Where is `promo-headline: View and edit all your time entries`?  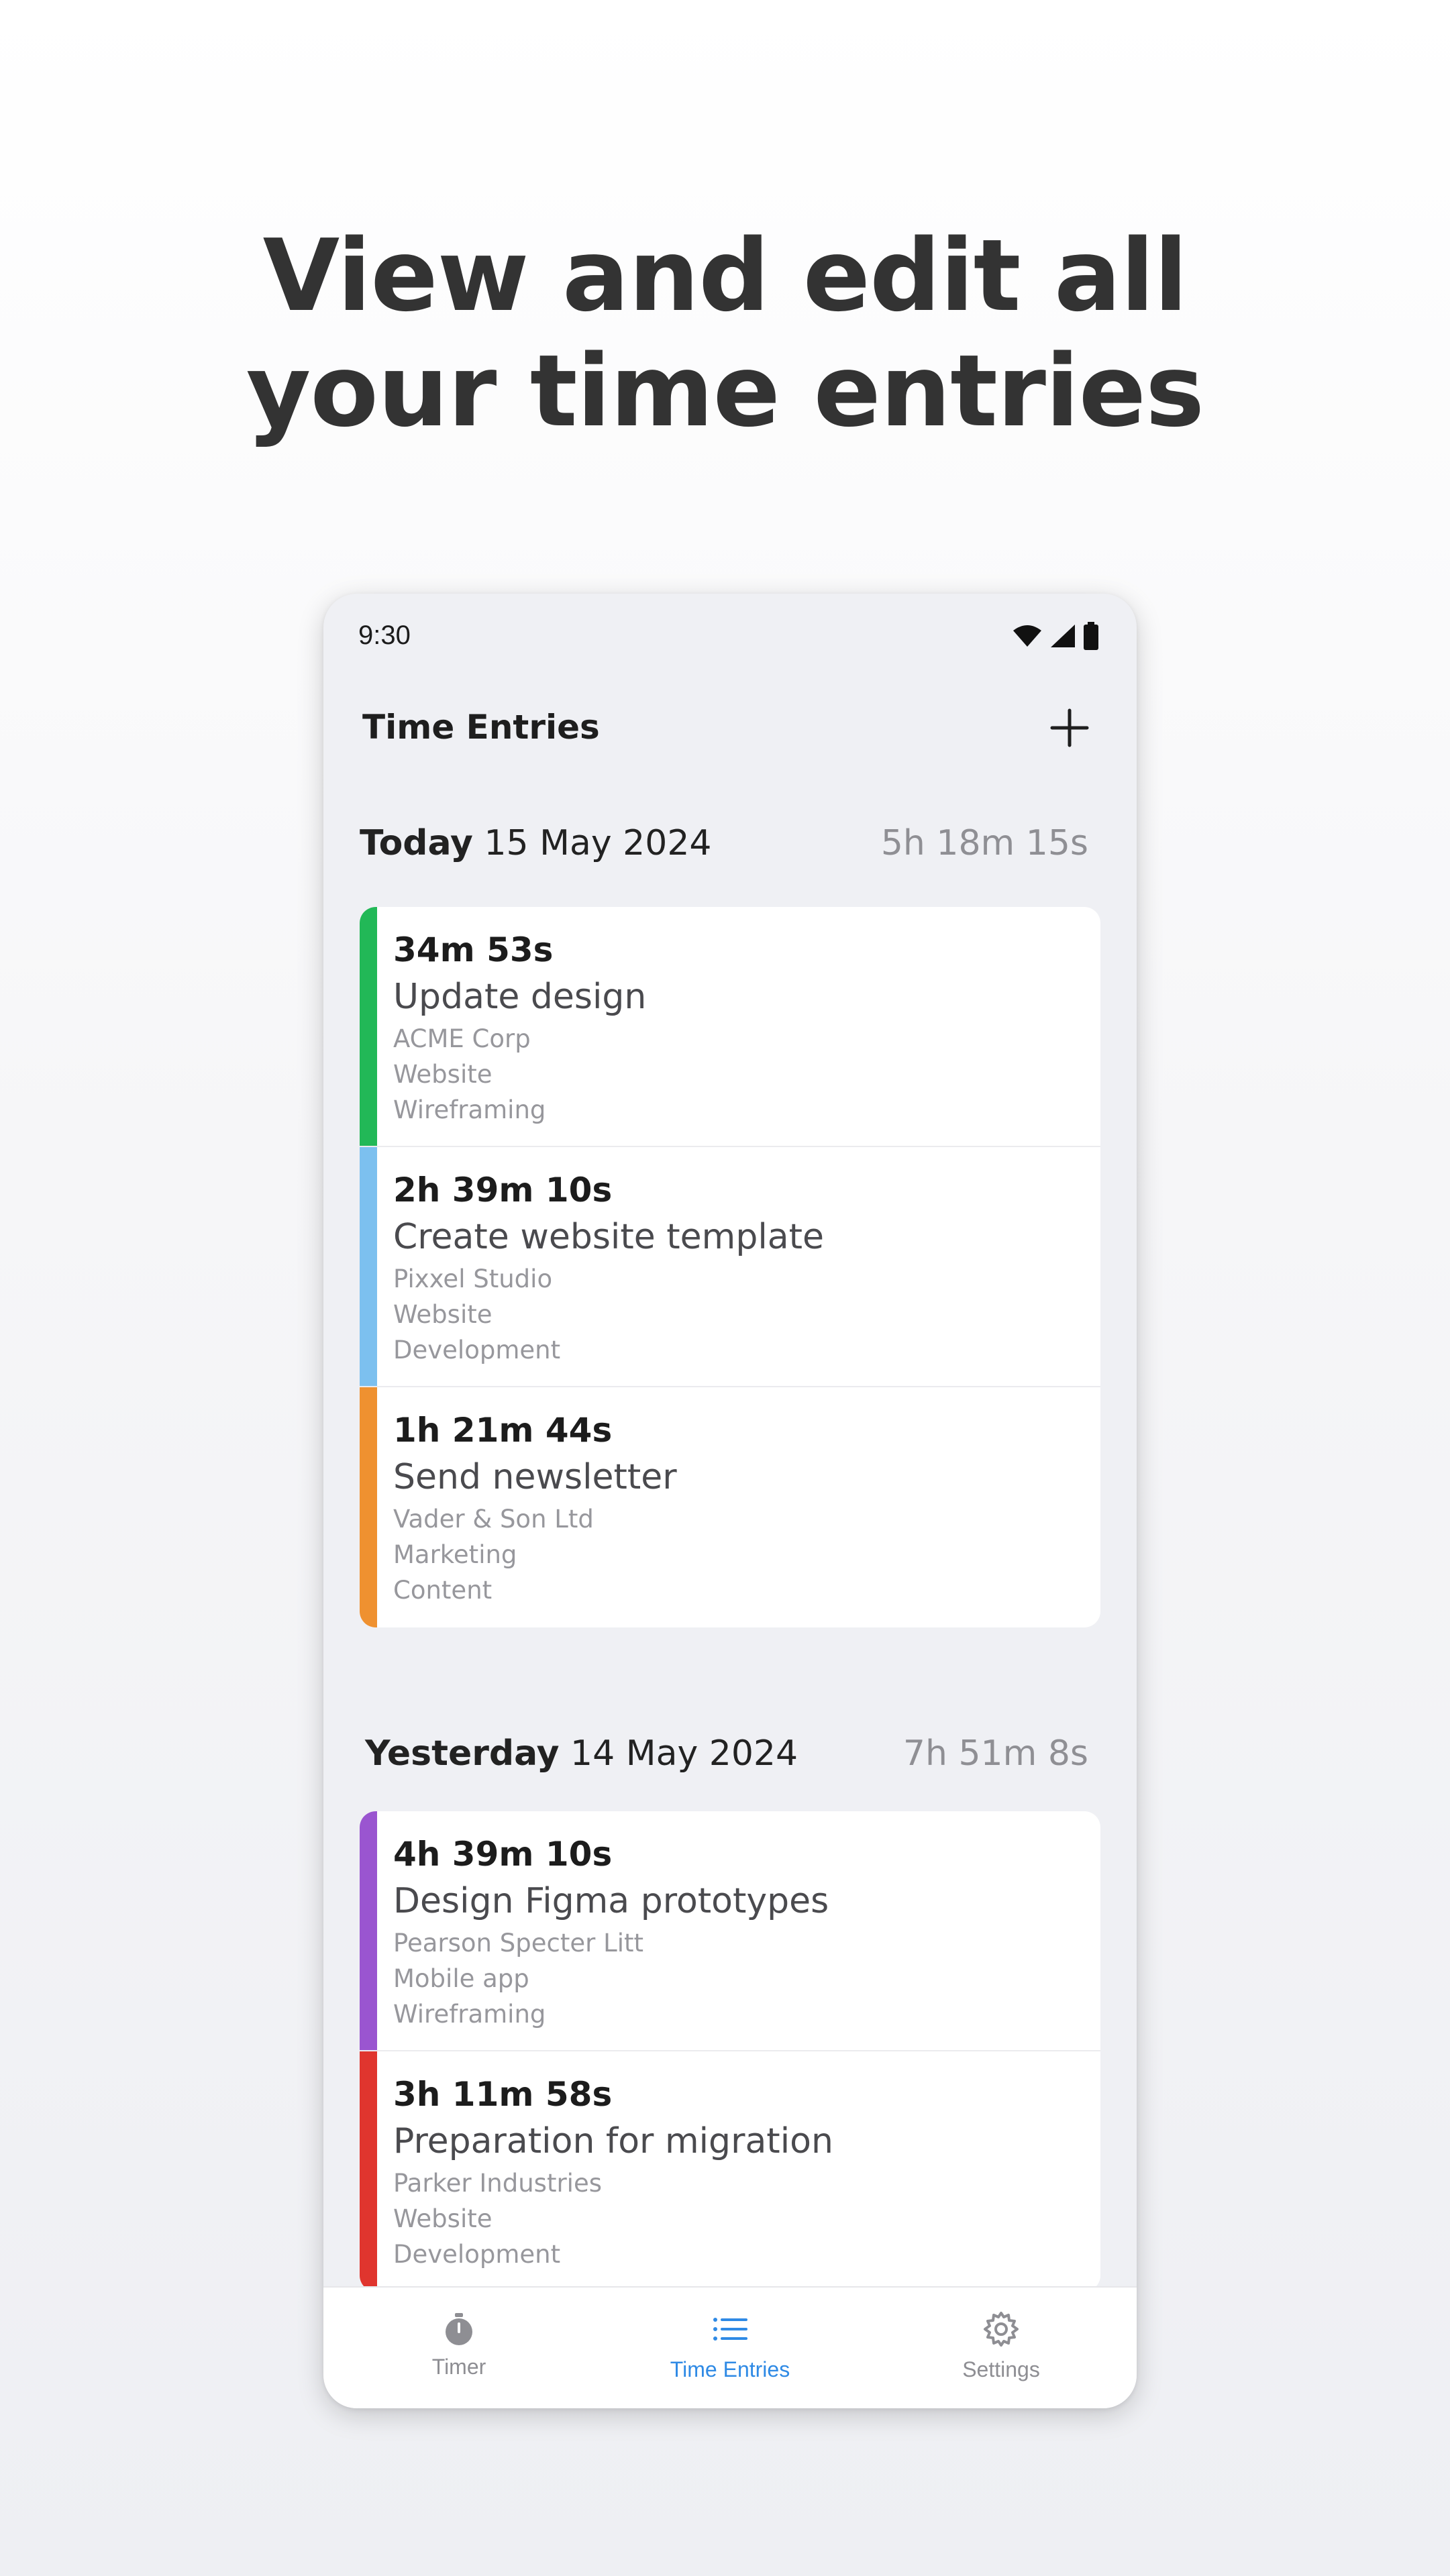
promo-headline: View and edit all your time entries is located at coordinates (725, 333).